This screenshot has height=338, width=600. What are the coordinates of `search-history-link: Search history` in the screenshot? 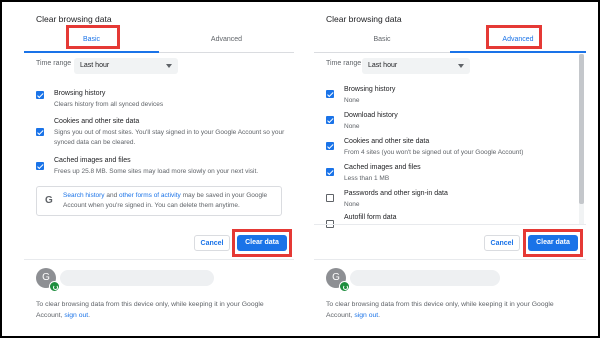 It's located at (84, 195).